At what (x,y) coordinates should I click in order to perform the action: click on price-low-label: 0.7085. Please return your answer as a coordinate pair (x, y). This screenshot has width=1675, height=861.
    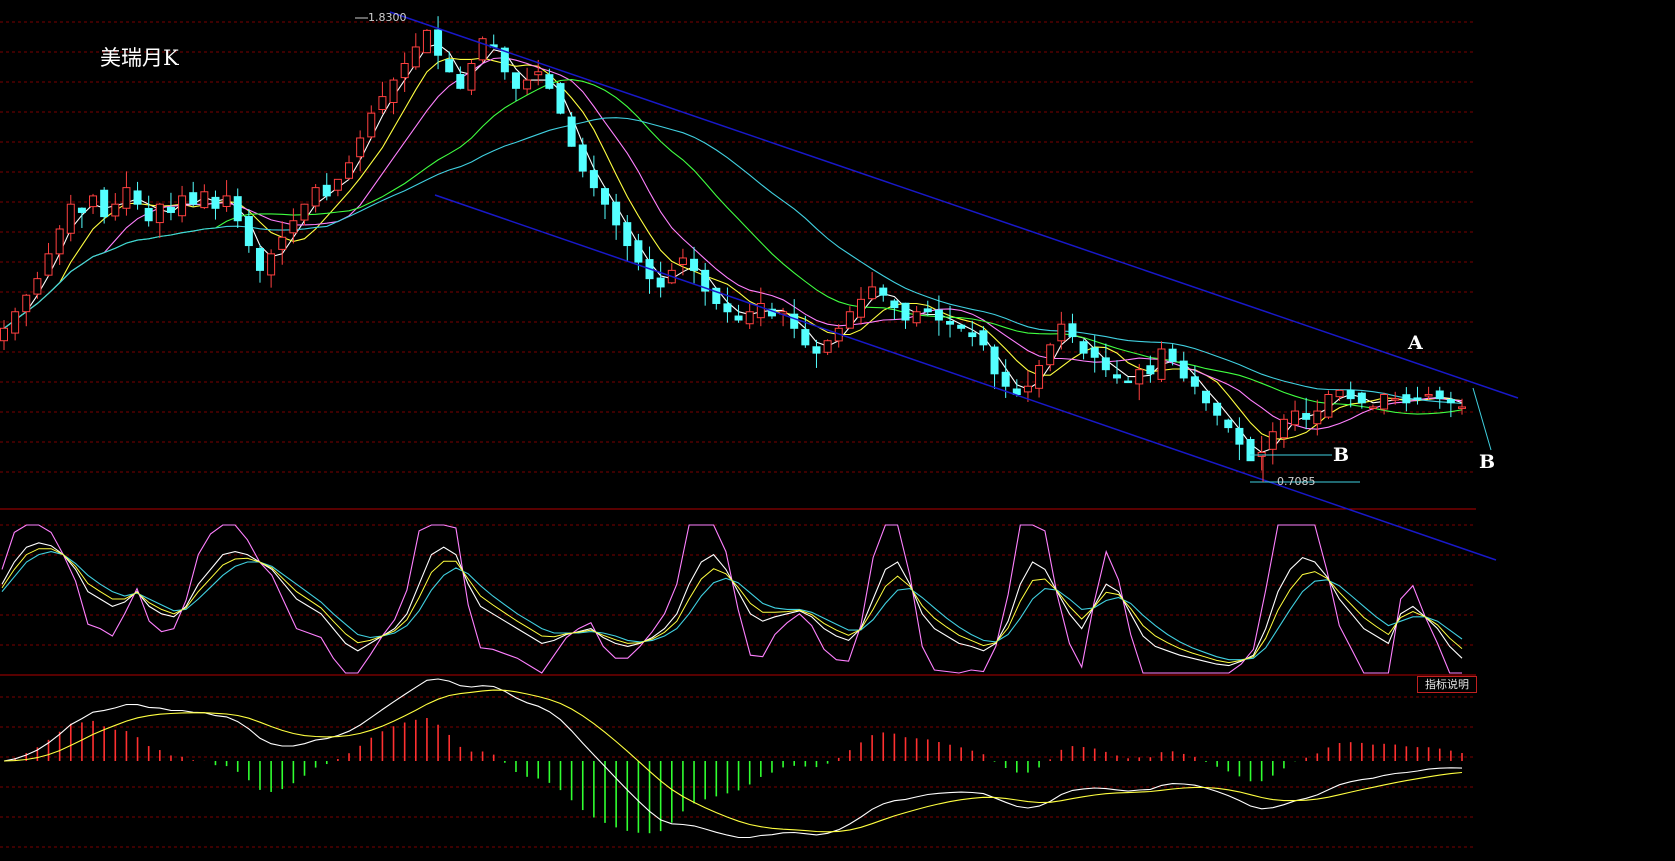
    Looking at the image, I should click on (1296, 481).